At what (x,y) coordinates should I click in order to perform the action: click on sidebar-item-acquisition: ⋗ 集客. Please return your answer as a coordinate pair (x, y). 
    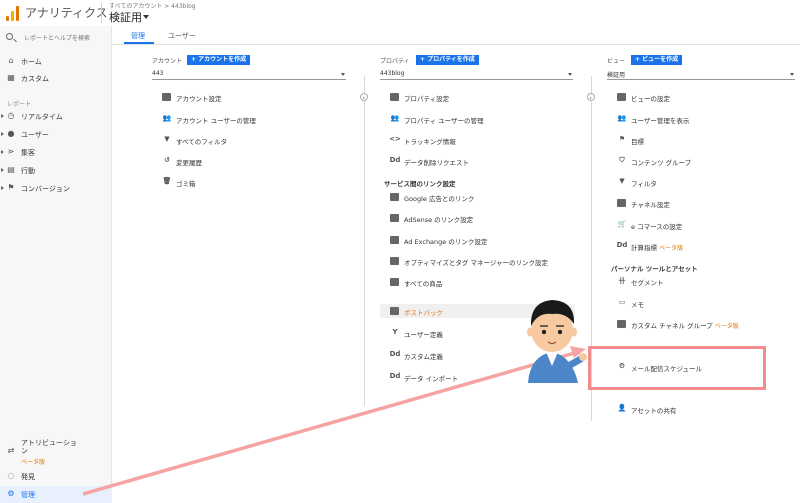
    Looking at the image, I should click on (56, 152).